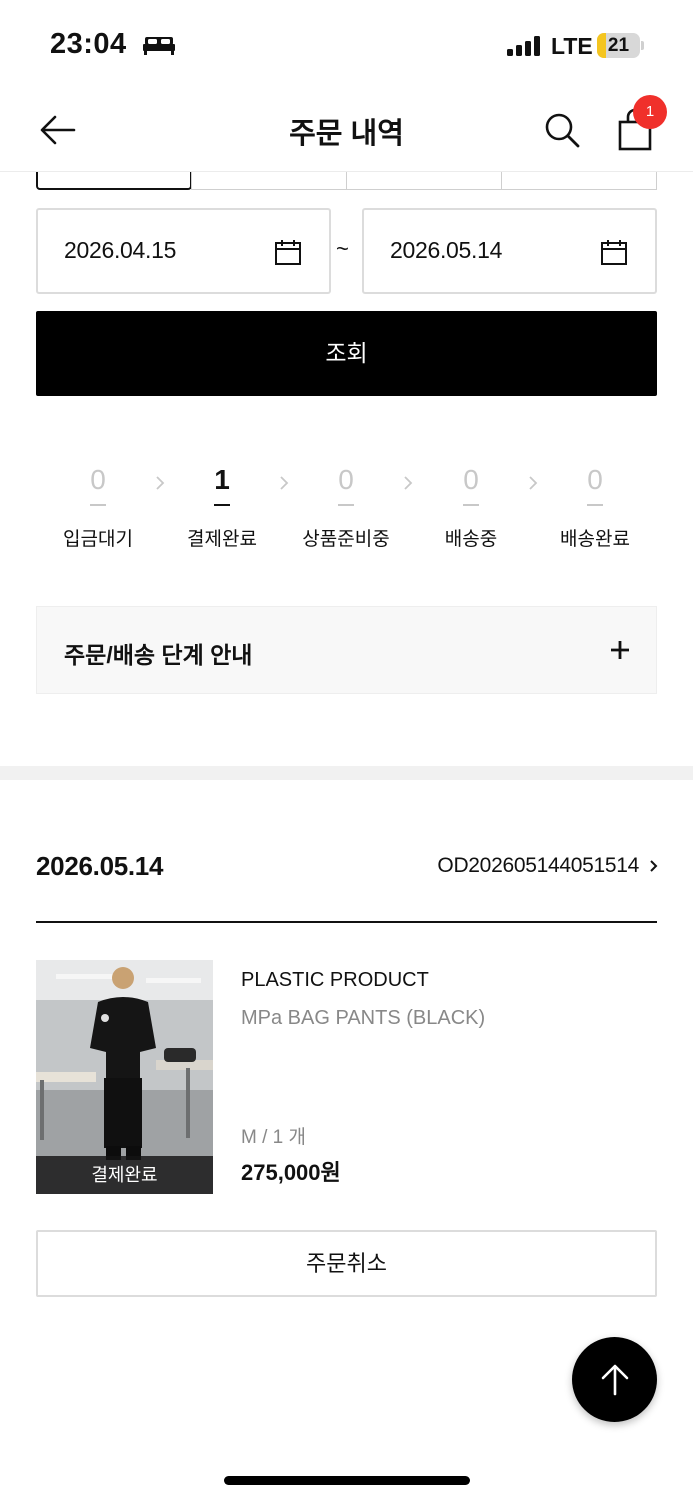 This screenshot has width=693, height=1500. Describe the element at coordinates (98, 505) in the screenshot. I see `step-awaiting-deposit: 0 입금대기` at that location.